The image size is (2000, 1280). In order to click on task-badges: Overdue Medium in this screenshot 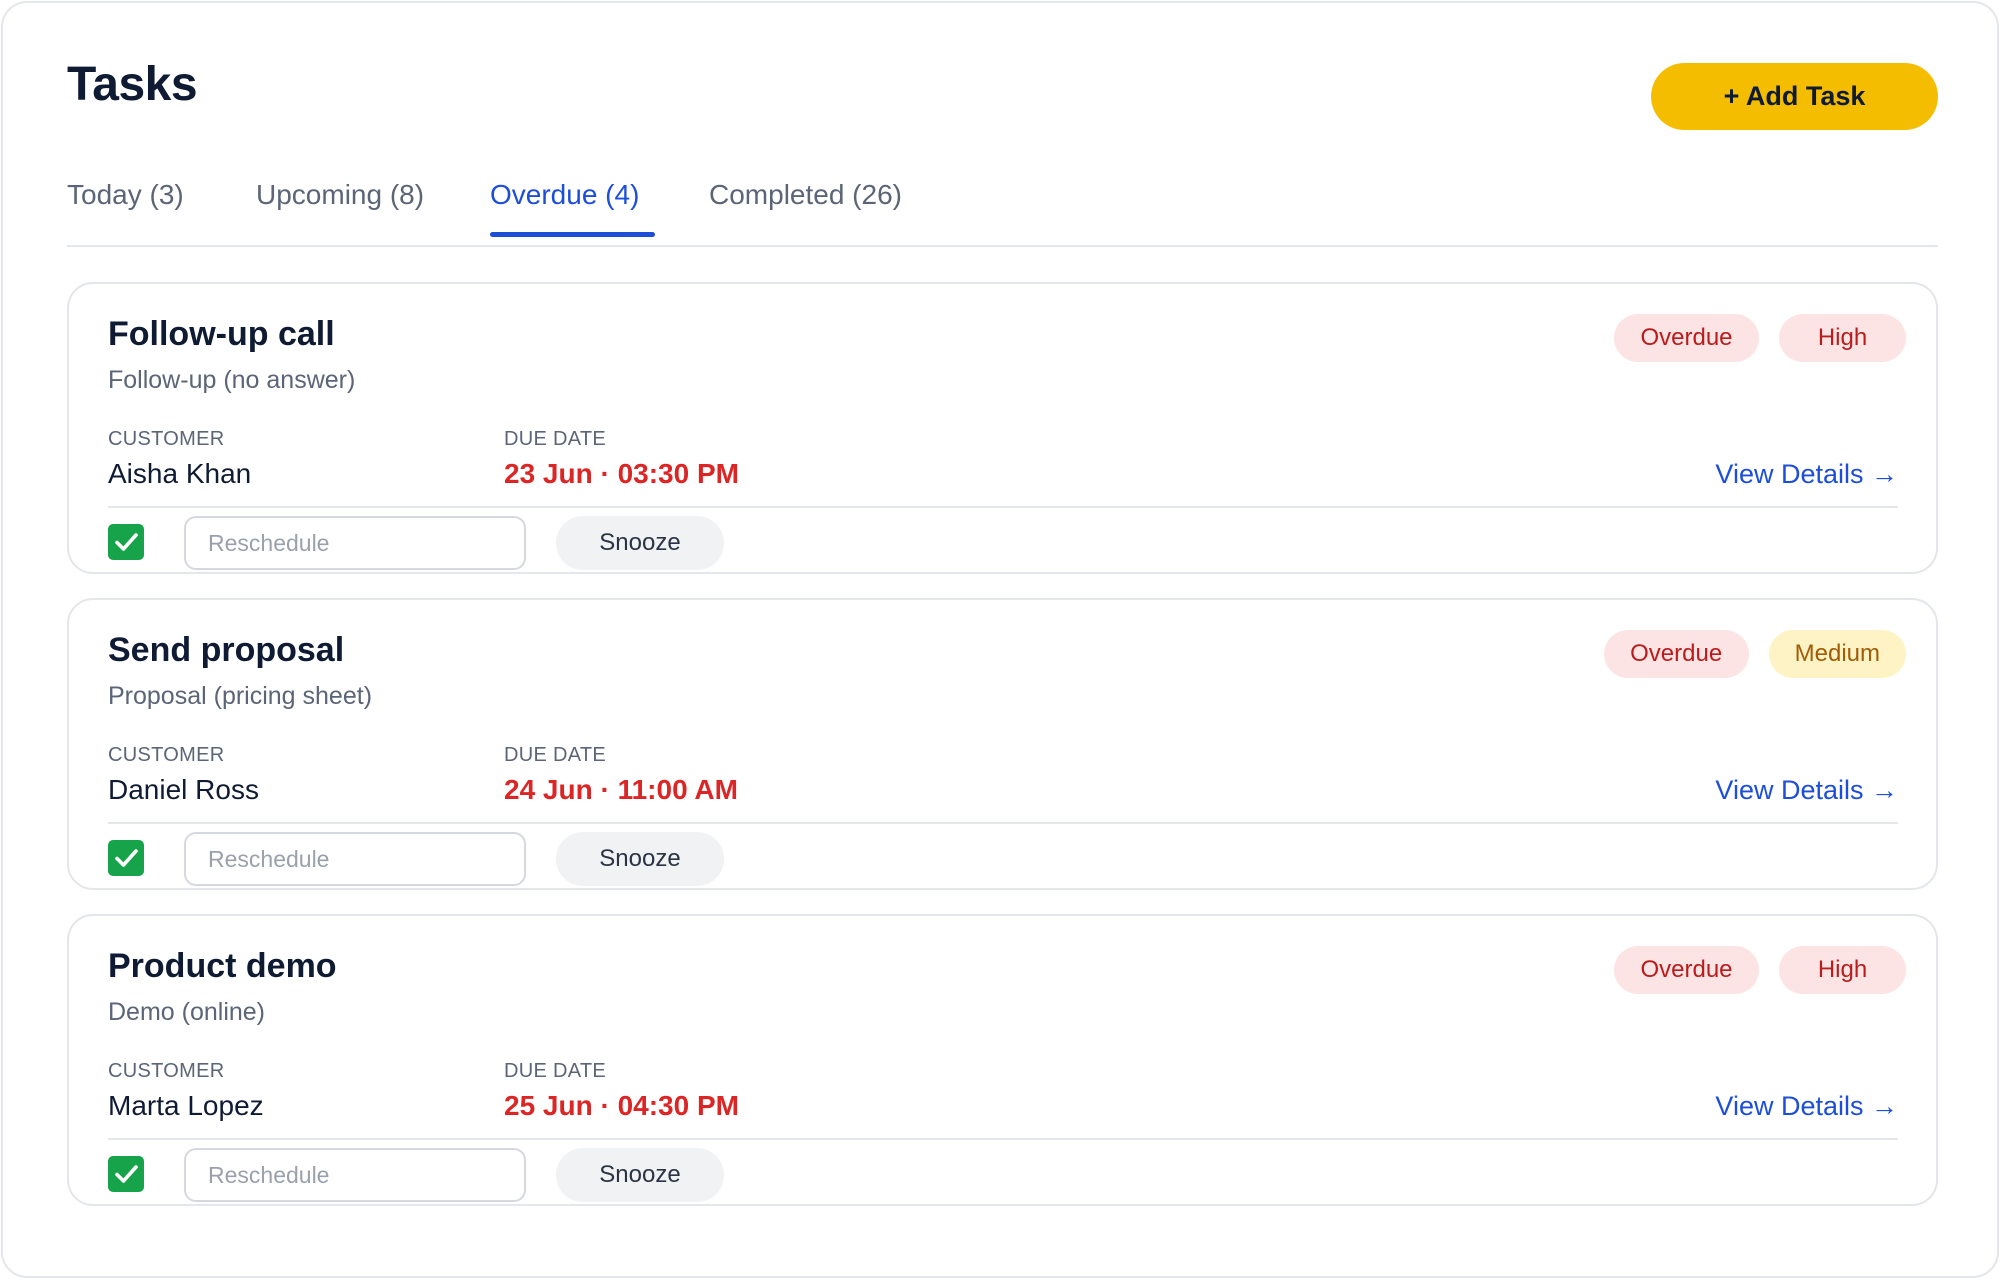, I will do `click(1754, 654)`.